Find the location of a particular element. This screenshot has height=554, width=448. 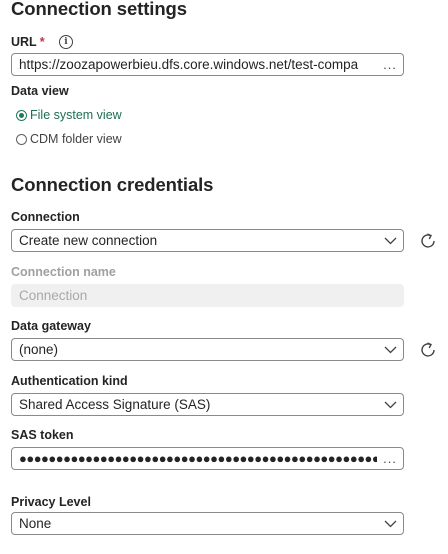

authentication-kind-label: Authentication kind is located at coordinates (69, 381).